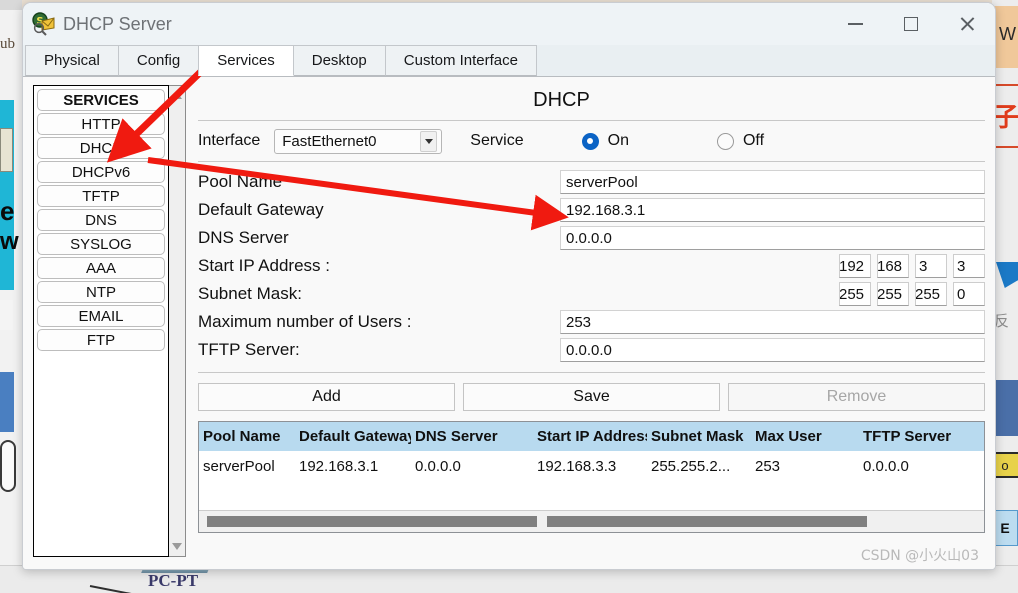  Describe the element at coordinates (919, 556) in the screenshot. I see `watermark-text: CSDN @小火山03` at that location.